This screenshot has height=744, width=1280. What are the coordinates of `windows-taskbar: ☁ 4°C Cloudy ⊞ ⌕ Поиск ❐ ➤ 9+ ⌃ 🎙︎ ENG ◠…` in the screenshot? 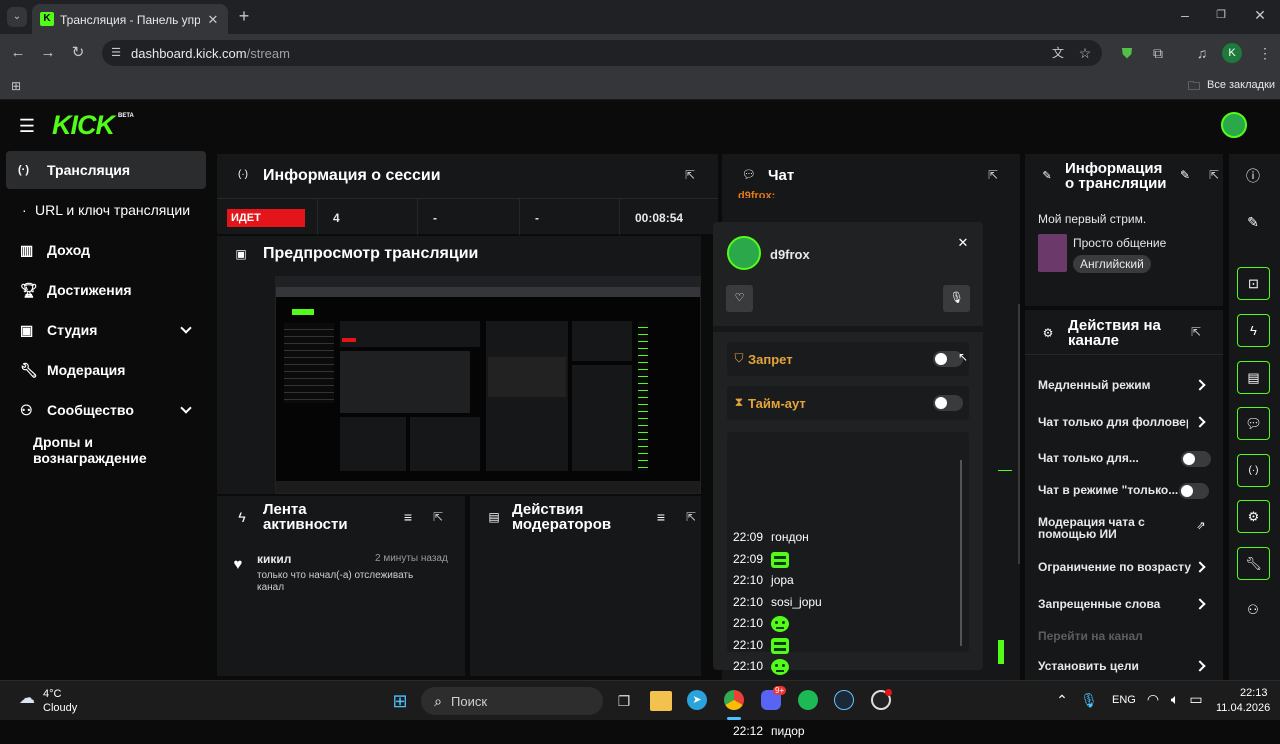 It's located at (640, 700).